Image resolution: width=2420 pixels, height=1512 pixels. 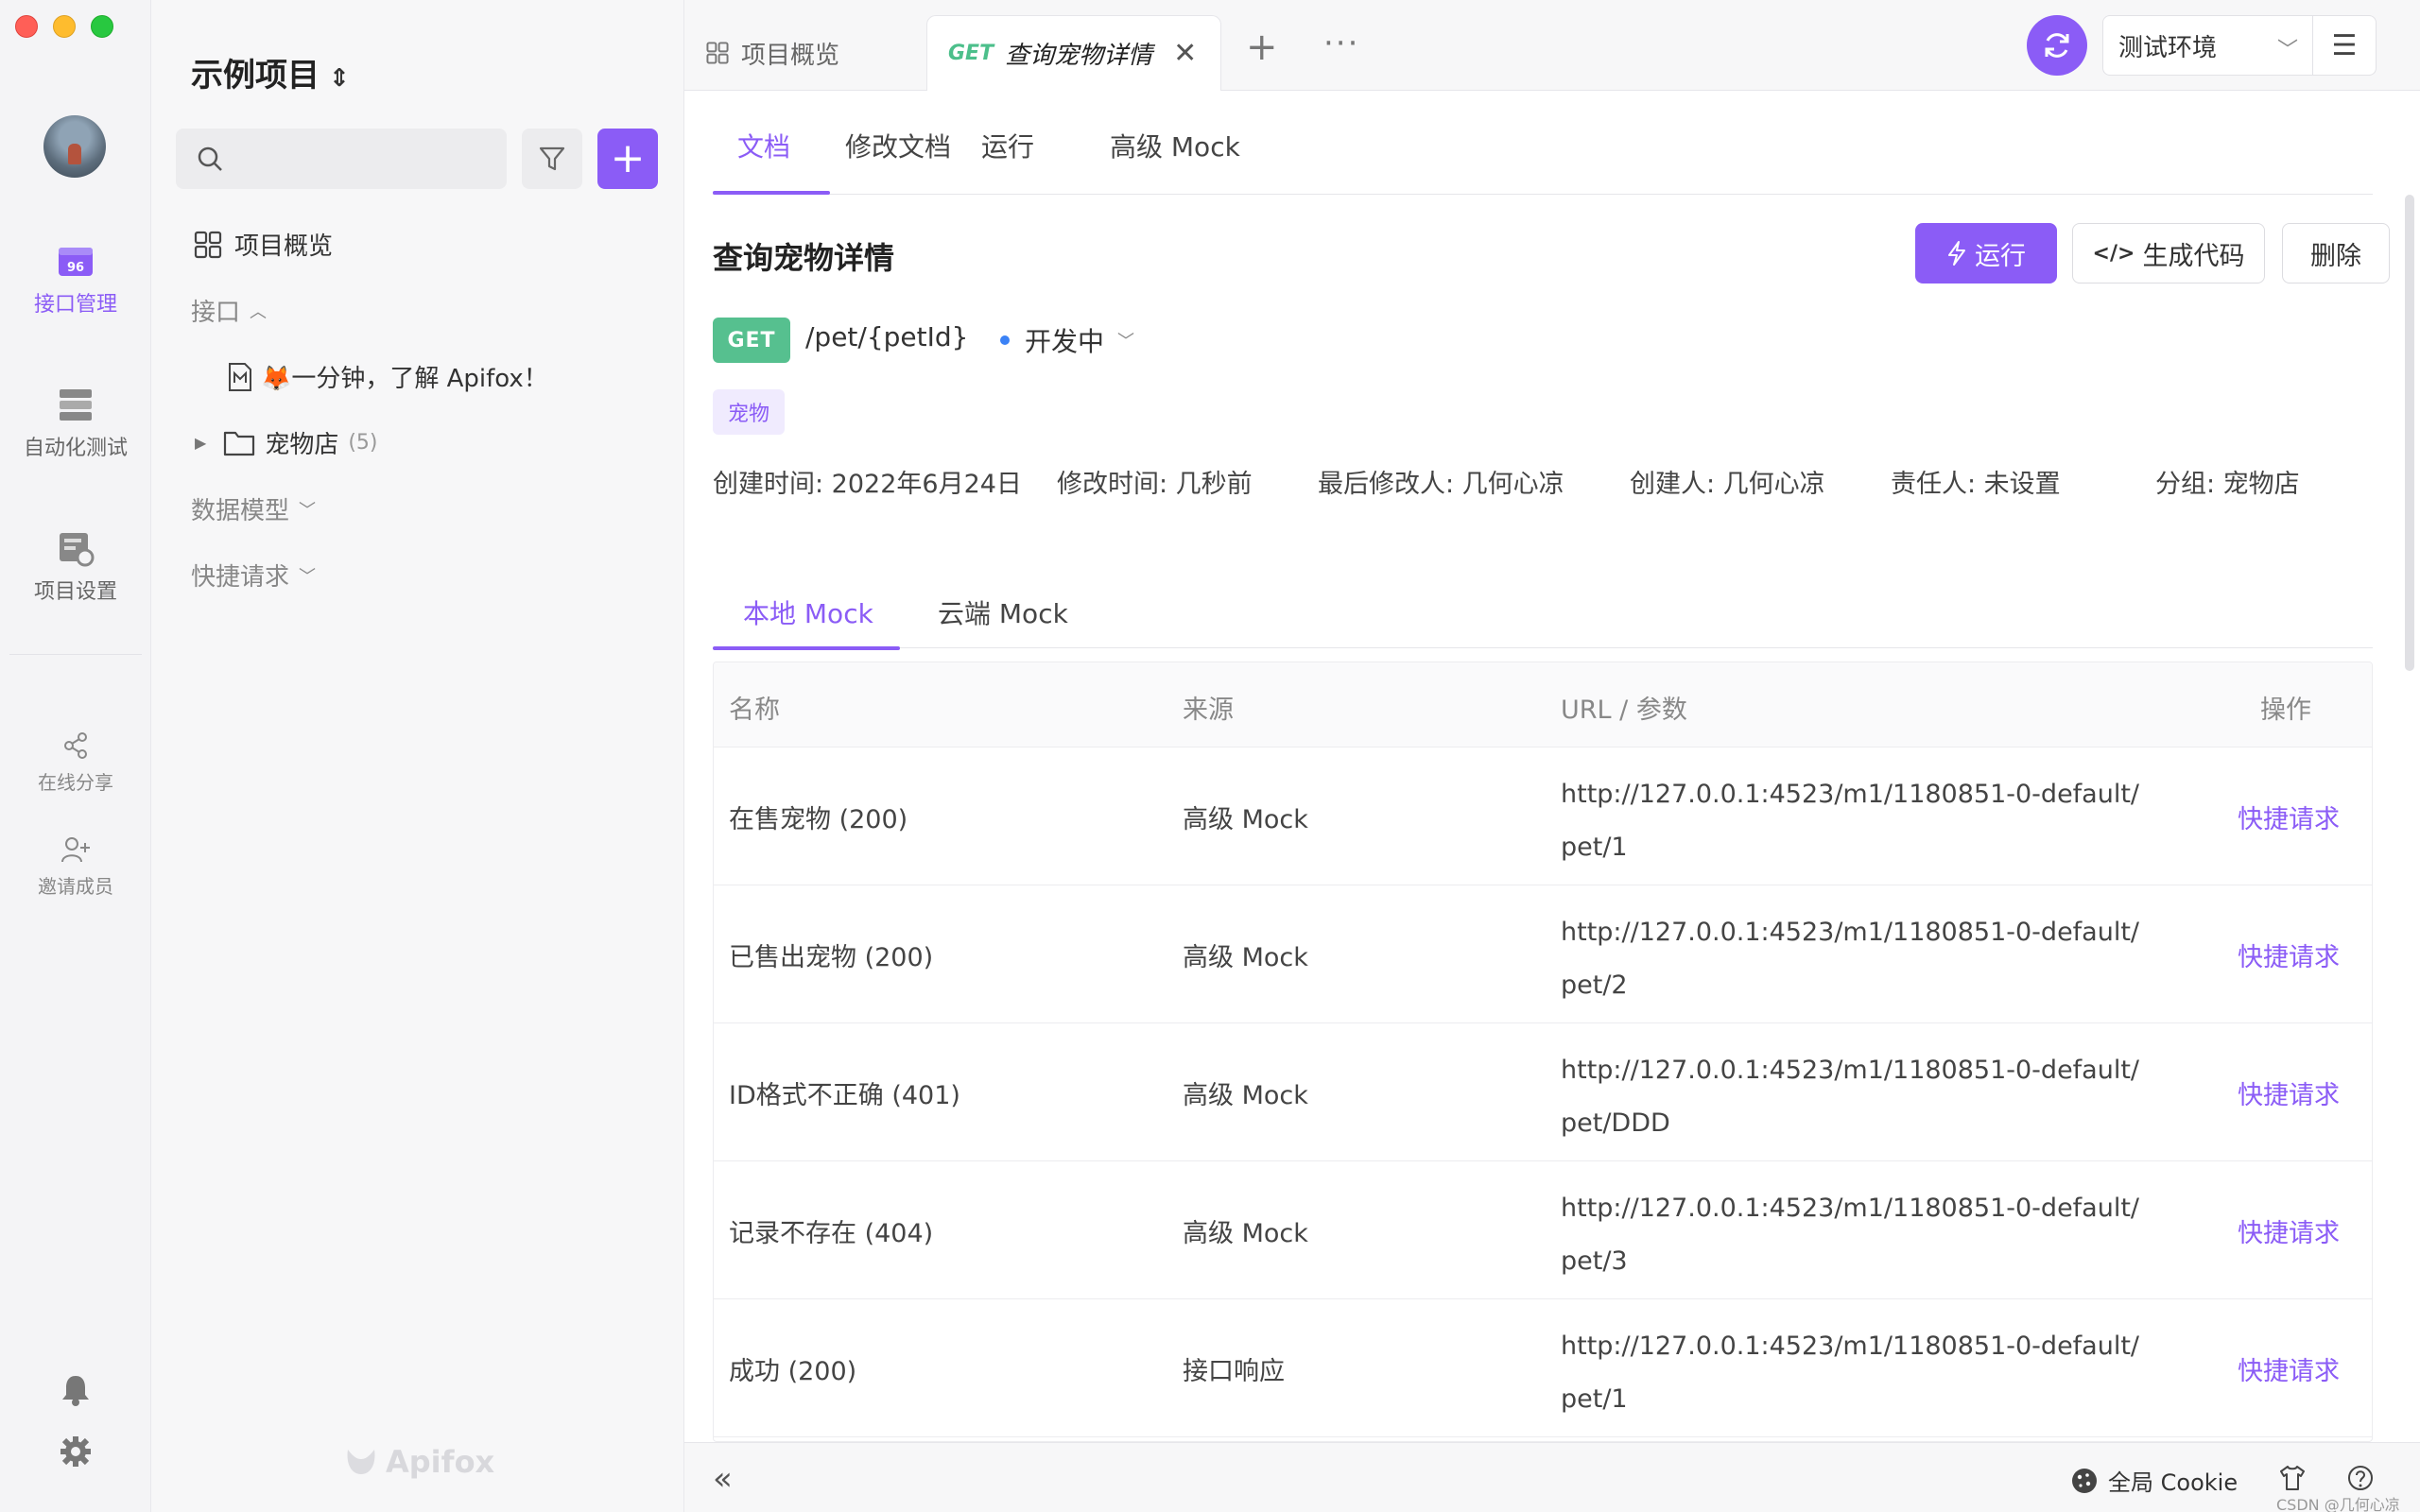 What do you see at coordinates (2193, 256) in the screenshot?
I see `generate-code-label: 生成代码` at bounding box center [2193, 256].